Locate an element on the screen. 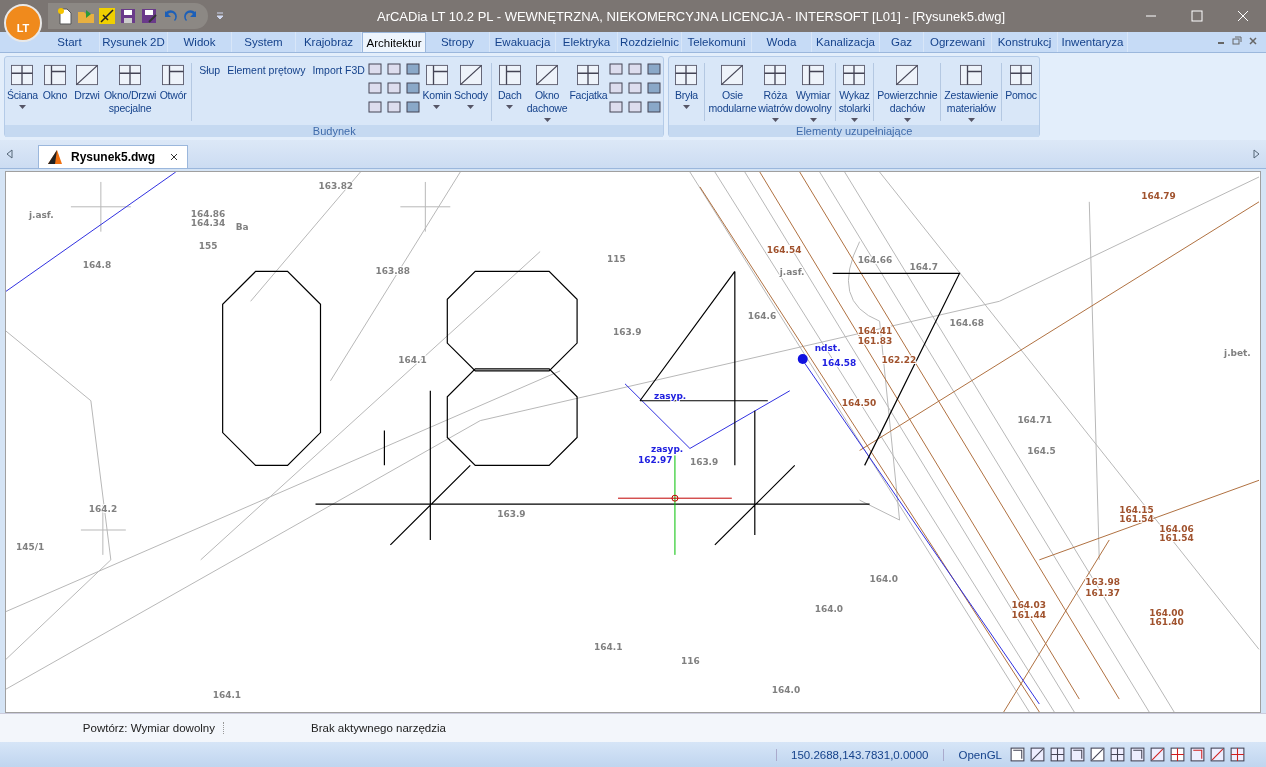 The image size is (1266, 767). triangle-icon is located at coordinates (55, 157).